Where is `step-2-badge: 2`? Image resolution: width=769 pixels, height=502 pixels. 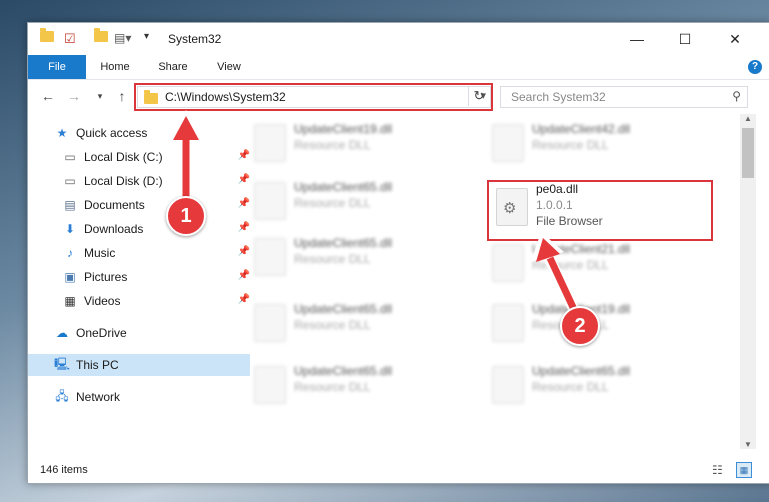
step-2-badge: 2 is located at coordinates (580, 326).